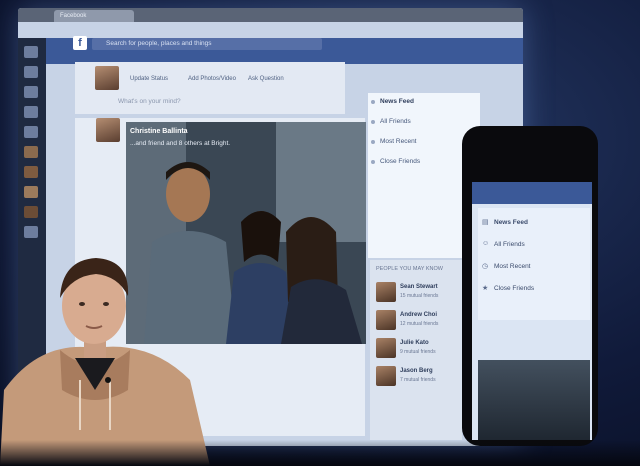 Image resolution: width=640 pixels, height=466 pixels. I want to click on browser-tab: Facebook, so click(94, 16).